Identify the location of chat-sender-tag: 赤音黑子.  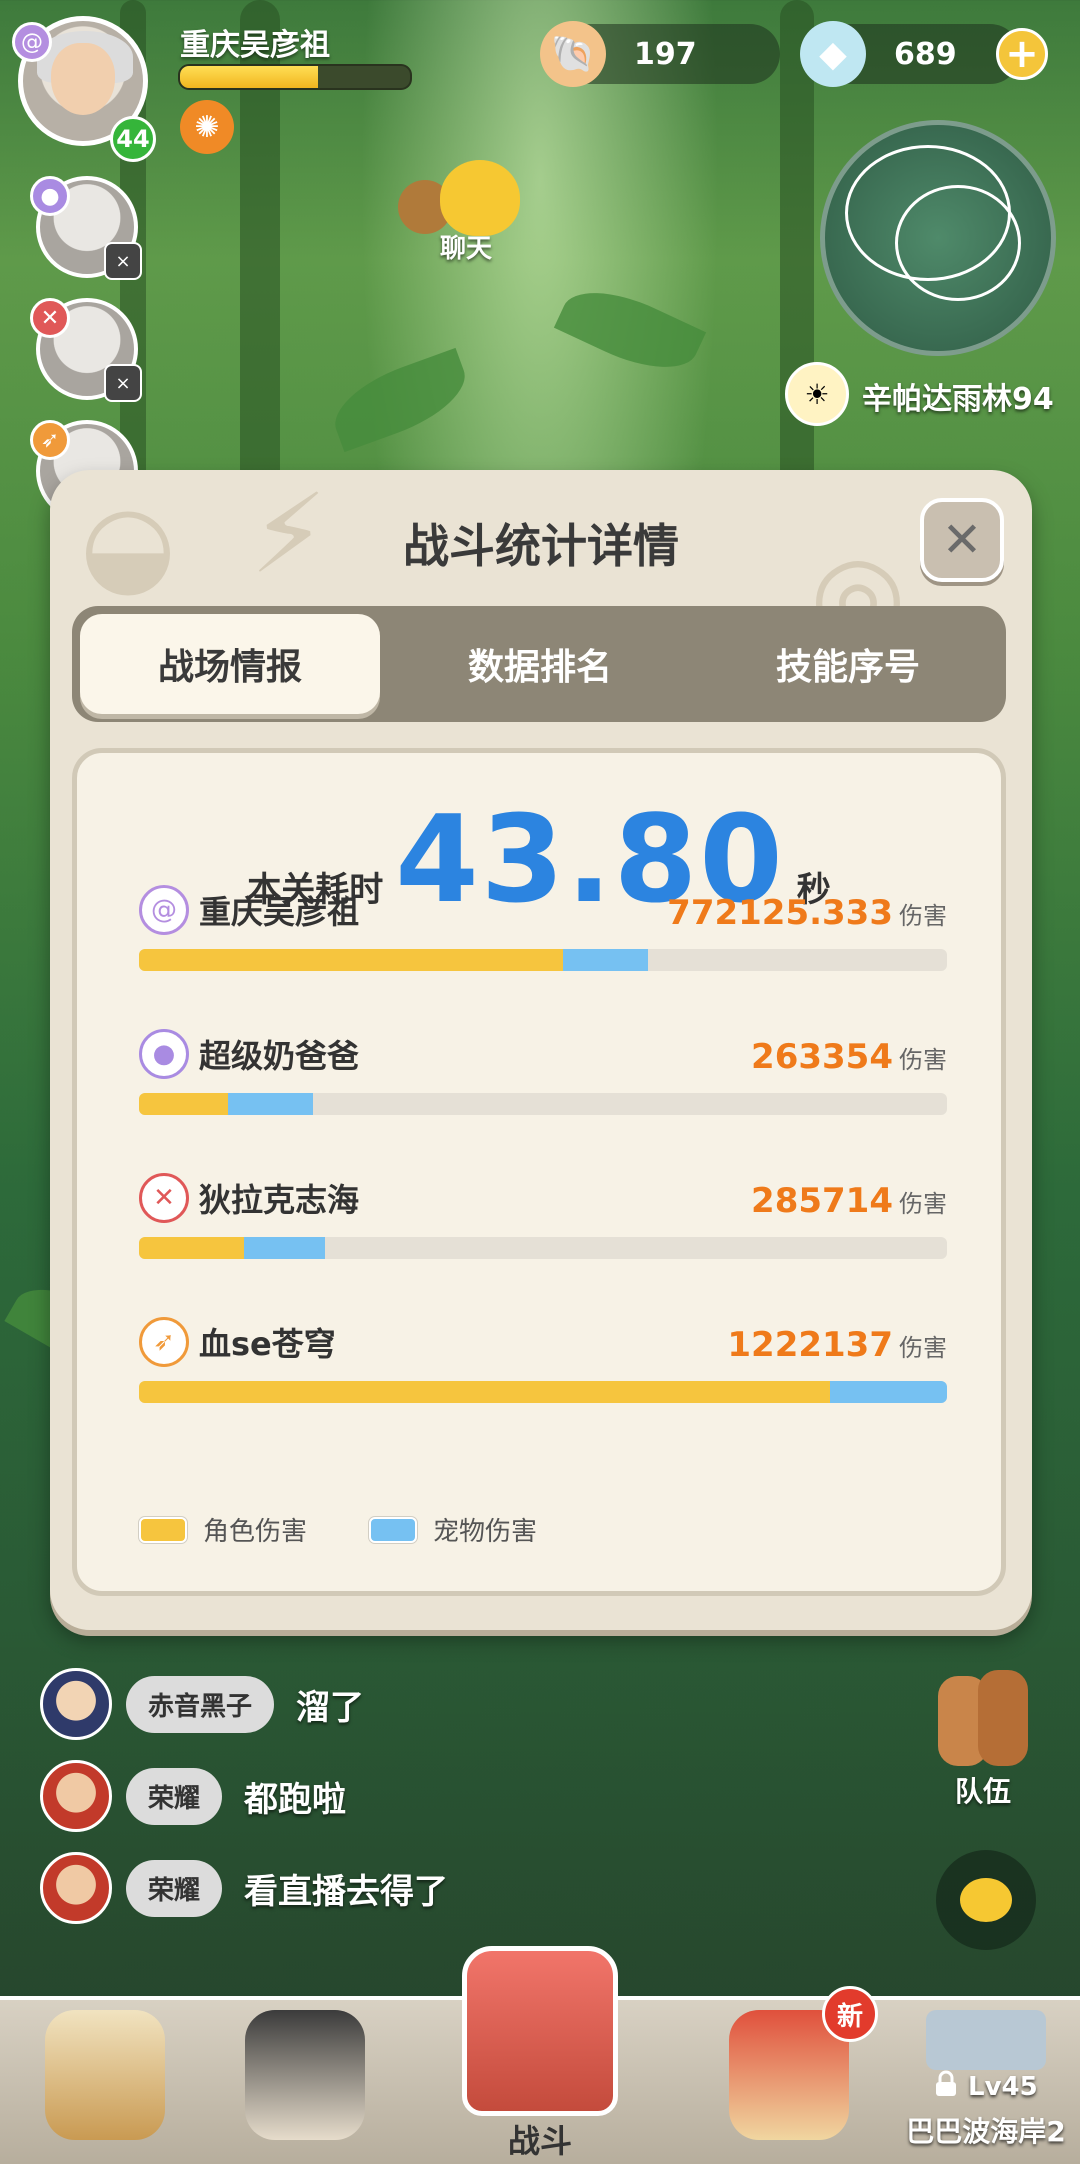
(200, 1704).